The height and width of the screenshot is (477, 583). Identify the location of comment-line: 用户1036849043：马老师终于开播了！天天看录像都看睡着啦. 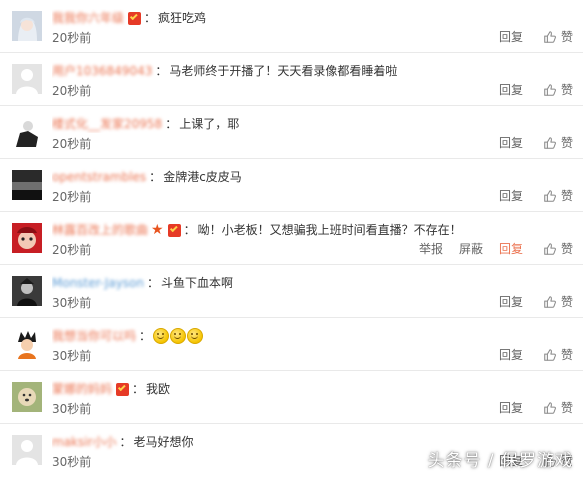
(312, 71).